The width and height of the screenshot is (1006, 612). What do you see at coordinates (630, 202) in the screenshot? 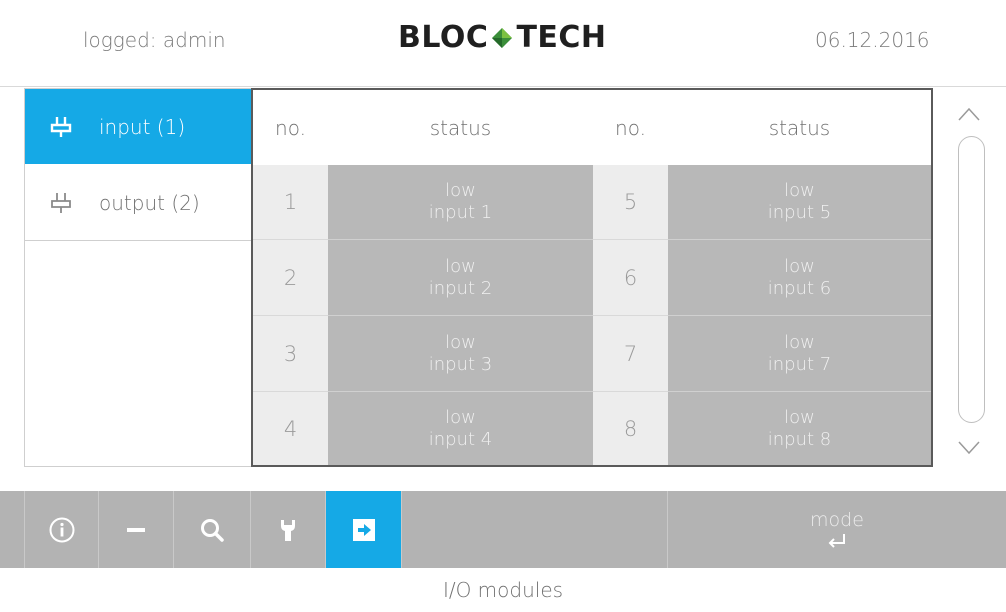
I see `channel-number: 5` at bounding box center [630, 202].